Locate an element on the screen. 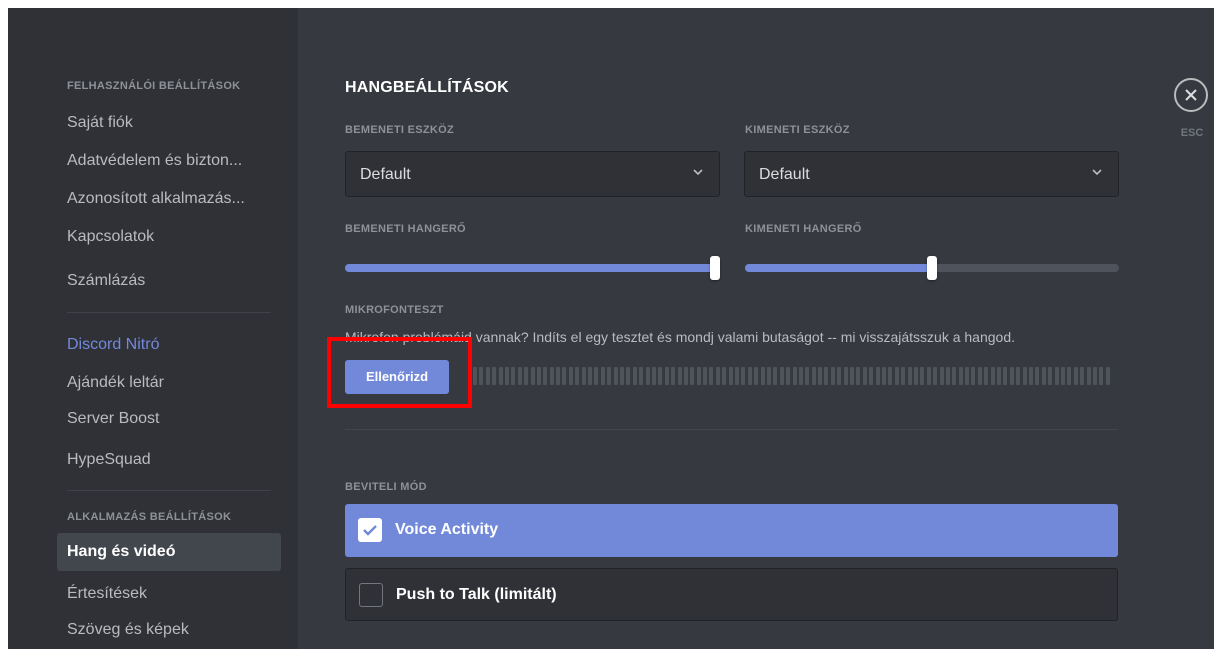 The image size is (1214, 649). sidebar-item-notifications: Értesítések is located at coordinates (169, 594).